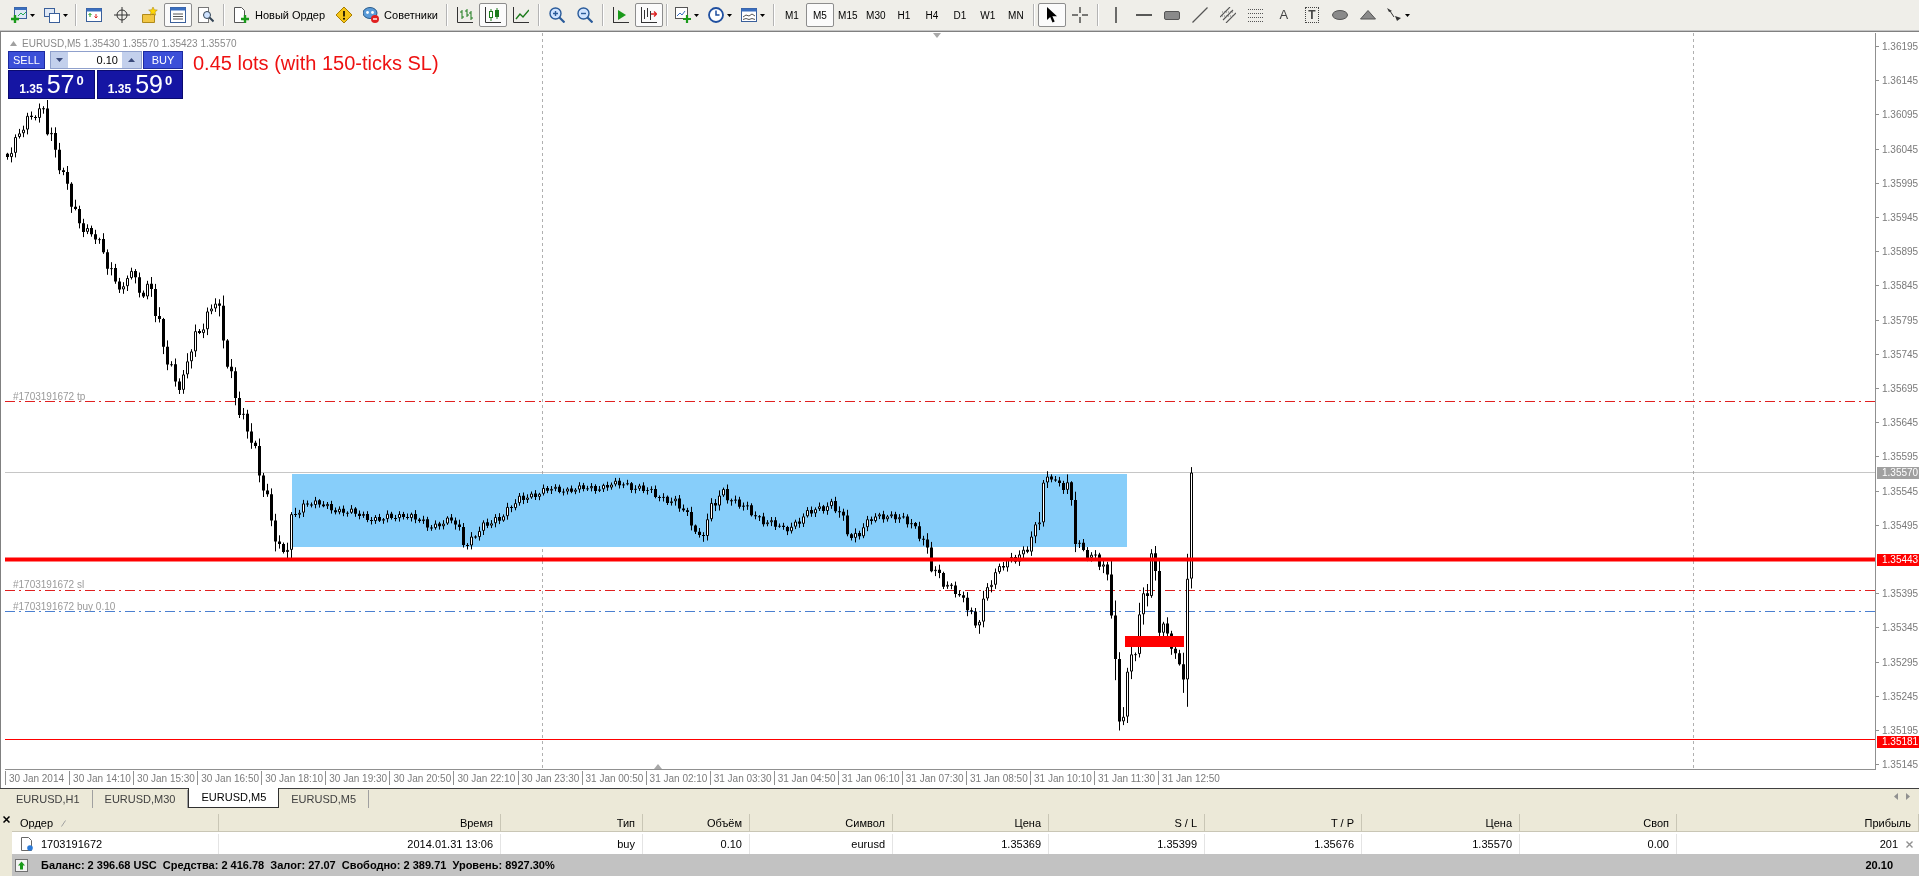  I want to click on warning-icon, so click(344, 15).